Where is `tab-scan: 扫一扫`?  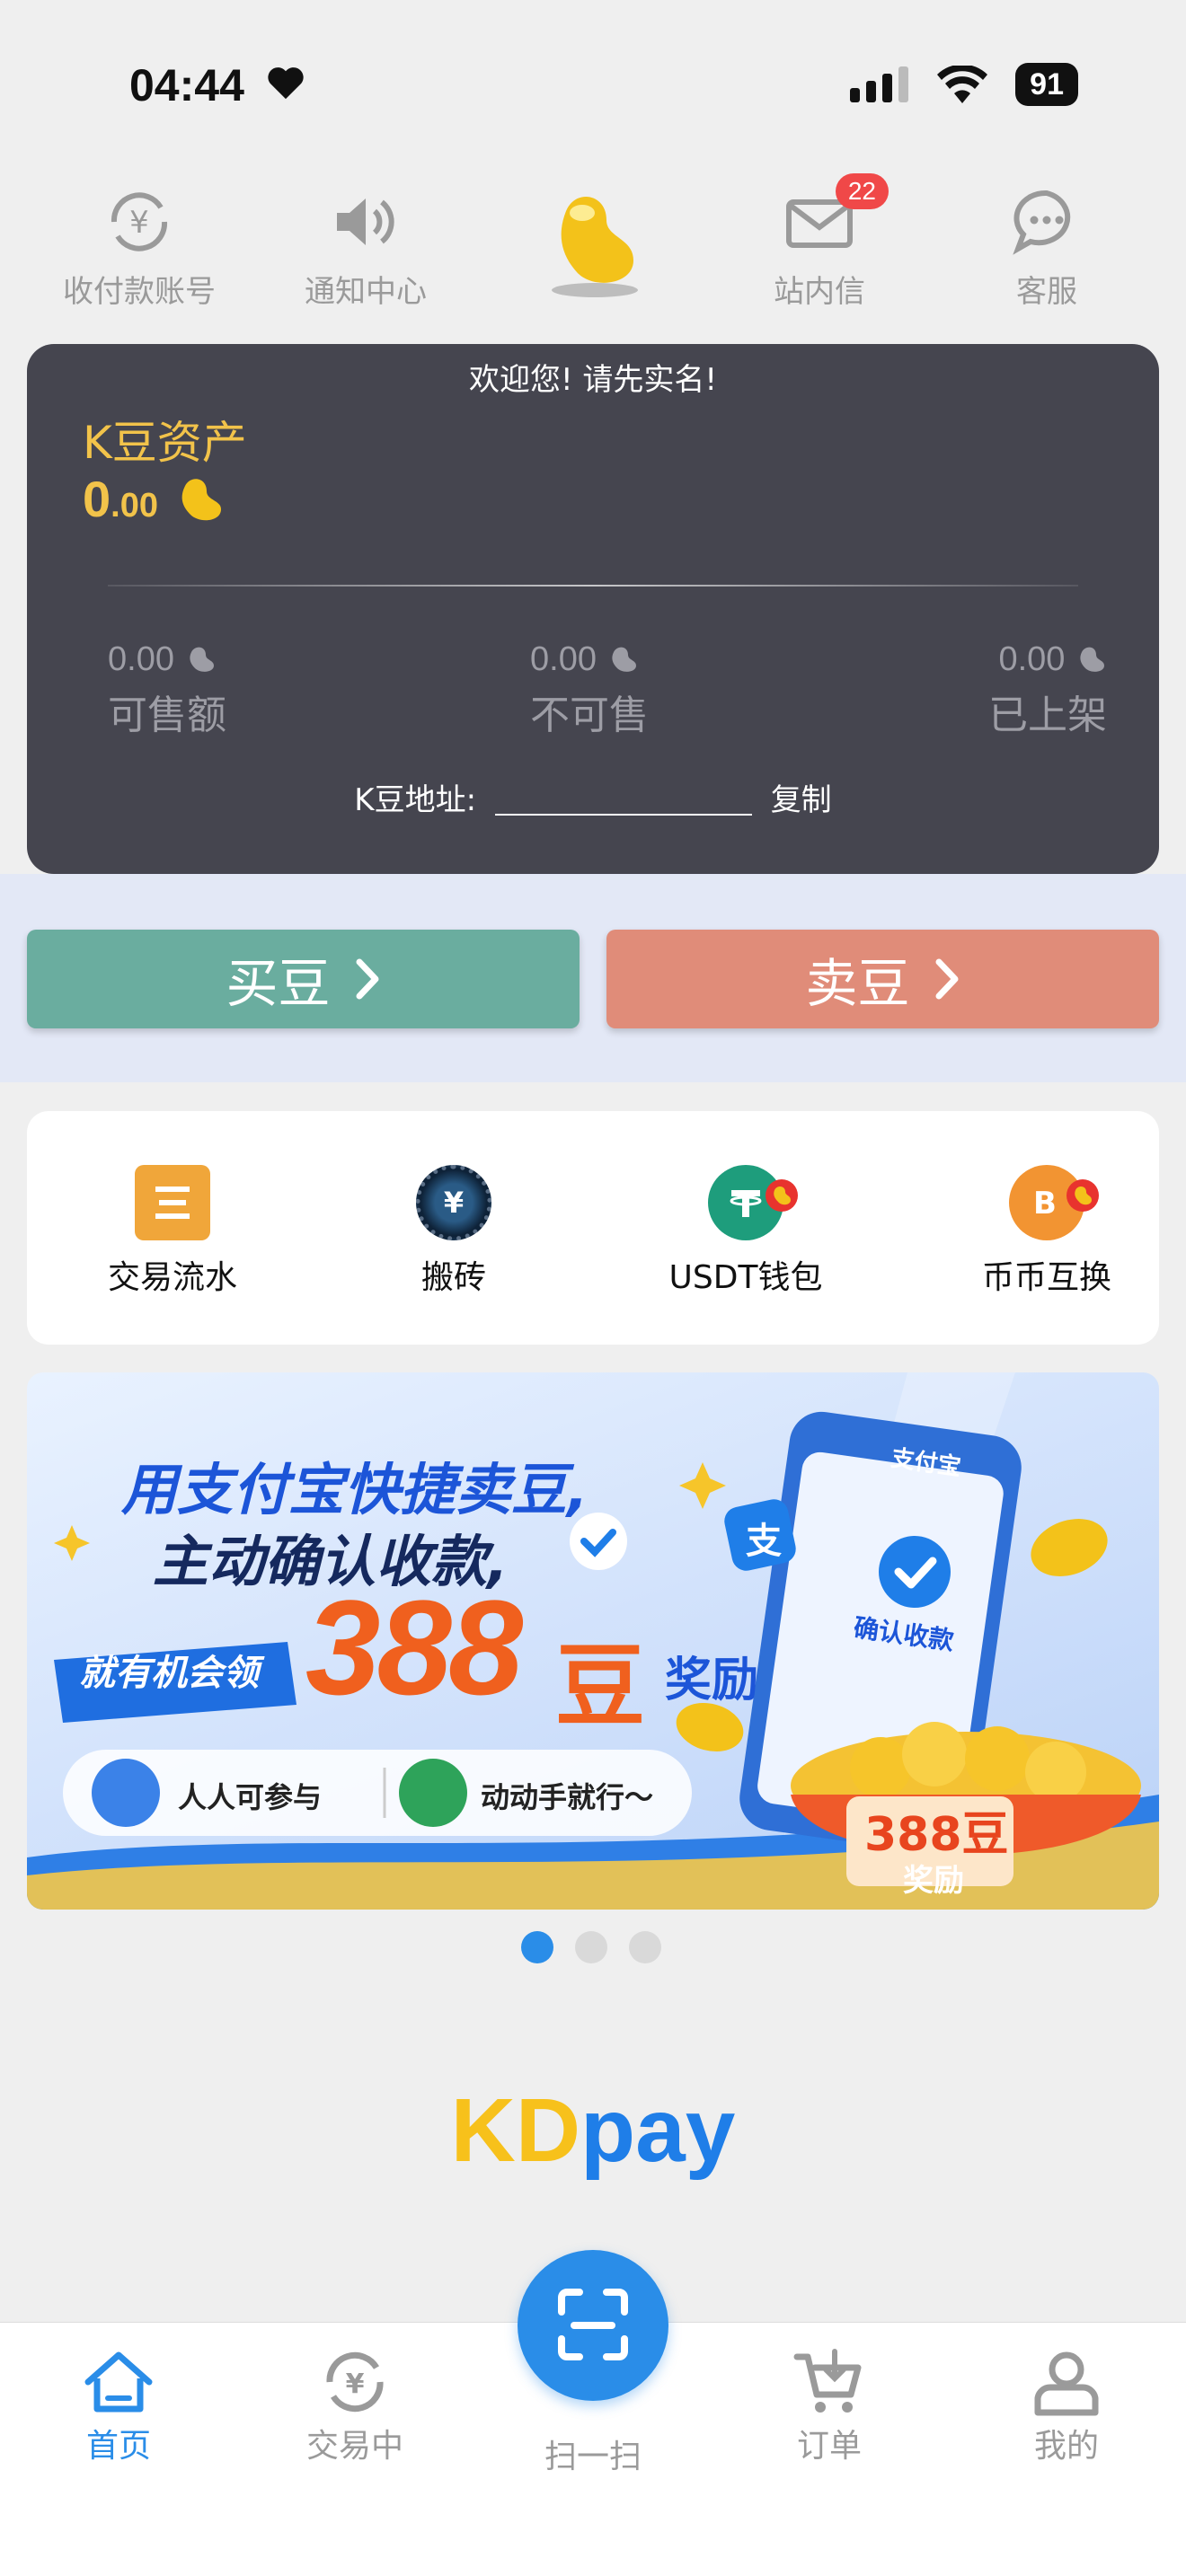 tab-scan: 扫一扫 is located at coordinates (593, 2453).